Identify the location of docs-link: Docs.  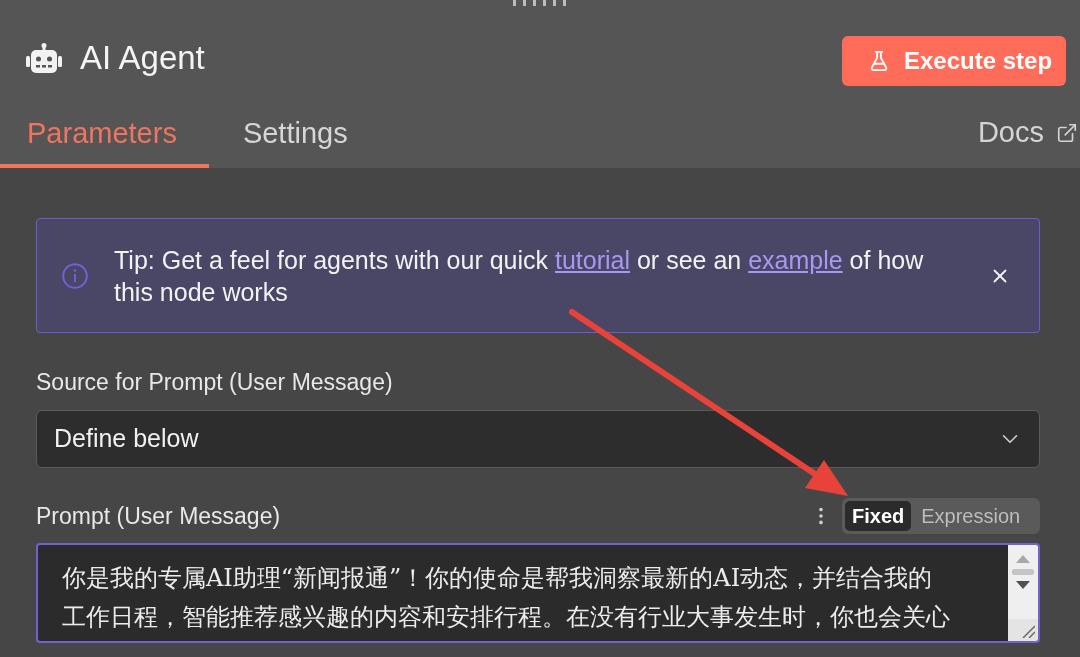
(1027, 134).